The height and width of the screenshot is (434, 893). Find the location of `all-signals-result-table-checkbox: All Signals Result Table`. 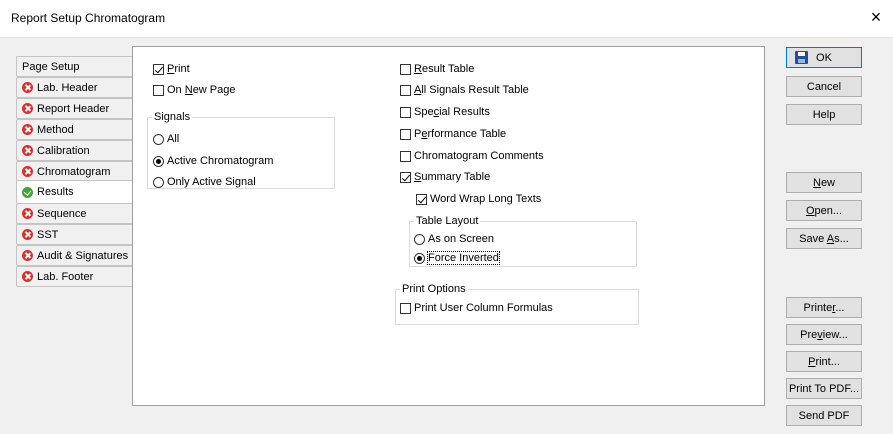

all-signals-result-table-checkbox: All Signals Result Table is located at coordinates (464, 90).